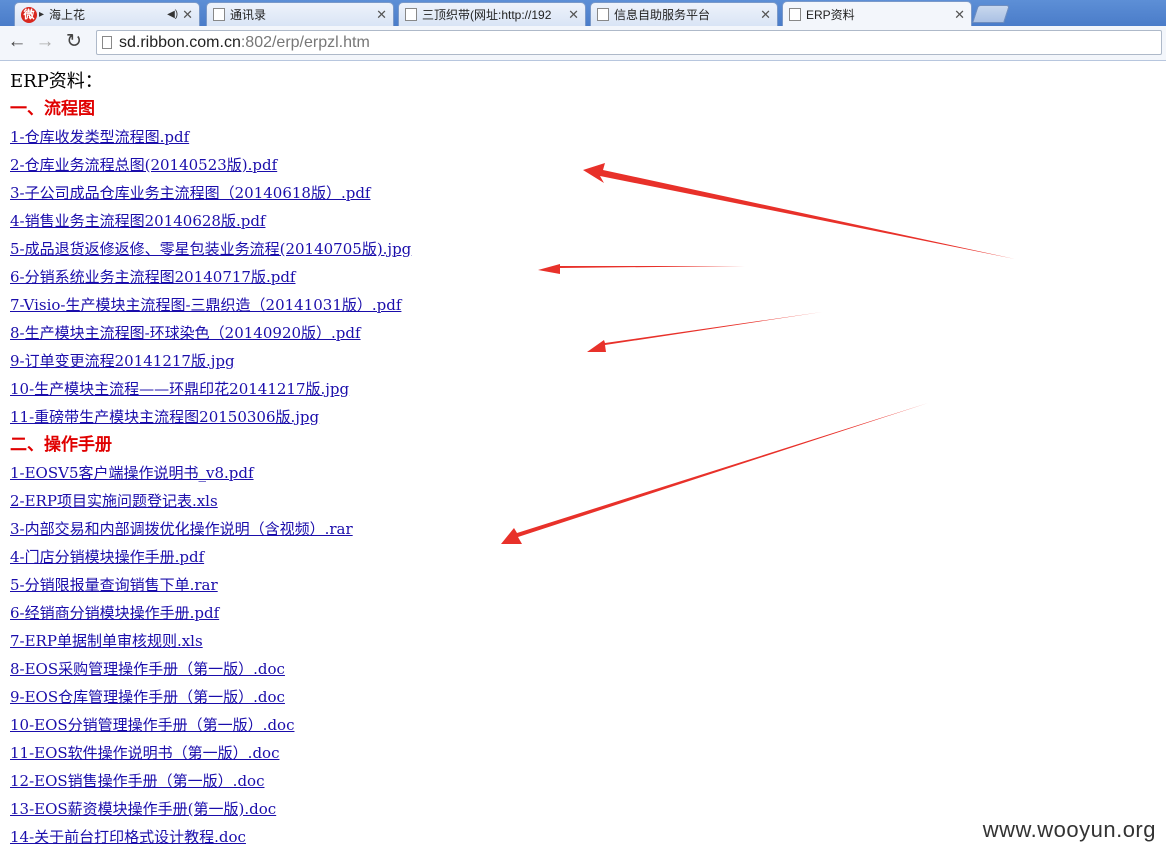 This screenshot has height=855, width=1166. What do you see at coordinates (210, 781) in the screenshot?
I see `doc-link: 12-EOS销售操作手册（第一版）.doc` at bounding box center [210, 781].